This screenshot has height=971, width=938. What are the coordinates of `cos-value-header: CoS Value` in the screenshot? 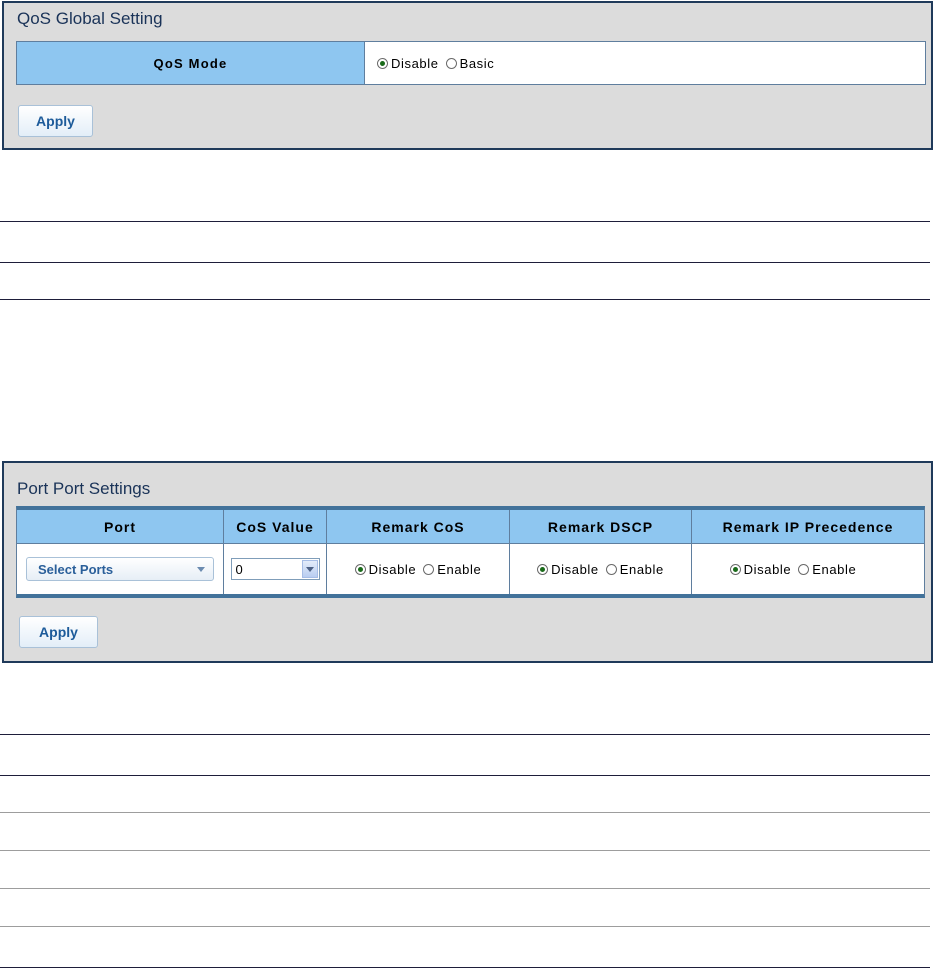 It's located at (275, 527).